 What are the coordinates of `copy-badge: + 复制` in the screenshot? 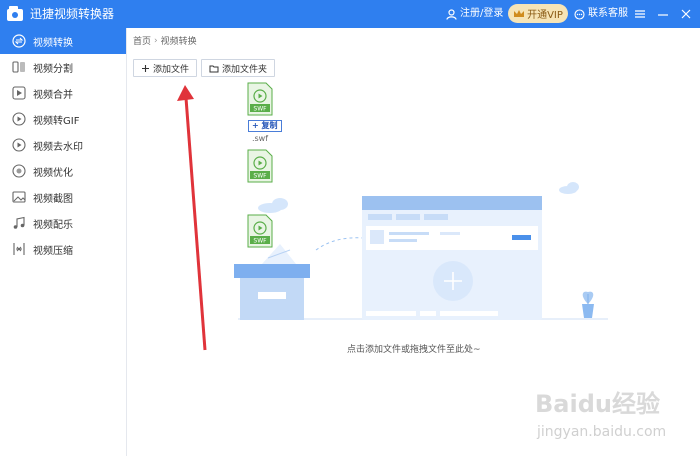 It's located at (265, 126).